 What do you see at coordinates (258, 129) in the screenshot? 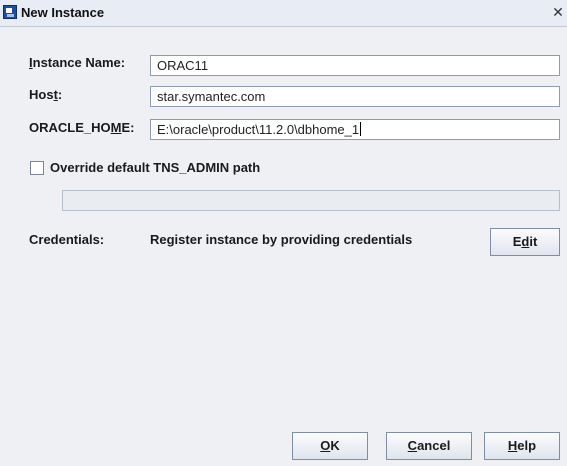
I see `oracle-home-value: E:\oracle\product\11.2.0\dbhome_1` at bounding box center [258, 129].